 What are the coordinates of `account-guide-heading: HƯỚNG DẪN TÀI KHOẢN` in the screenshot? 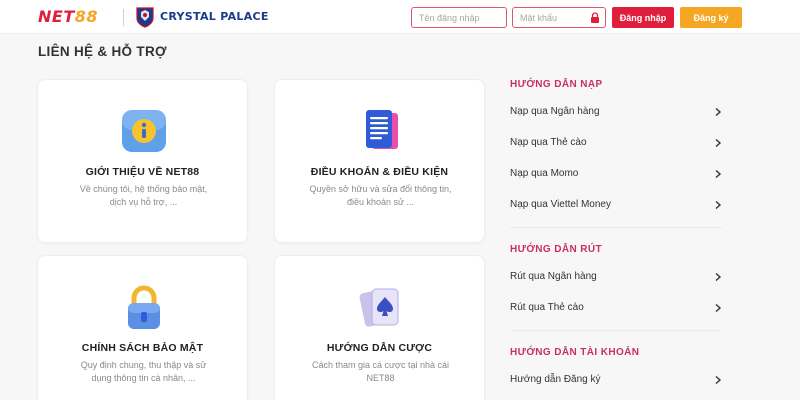 It's located at (575, 352).